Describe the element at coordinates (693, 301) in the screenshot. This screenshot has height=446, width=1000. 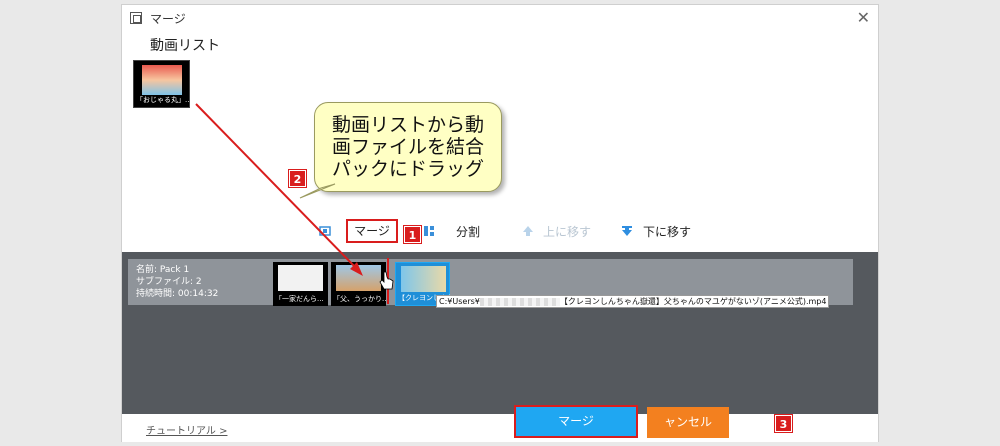
I see `tooltip-path-end: 【クレヨンしんちゃん嶽還】父ちゃんのマユゲがないゾ(アニメ公式).mp4` at that location.